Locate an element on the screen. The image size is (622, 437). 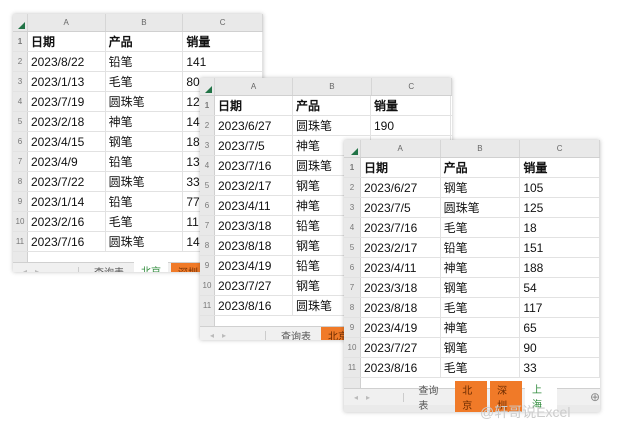
cell: 190 is located at coordinates (411, 125).